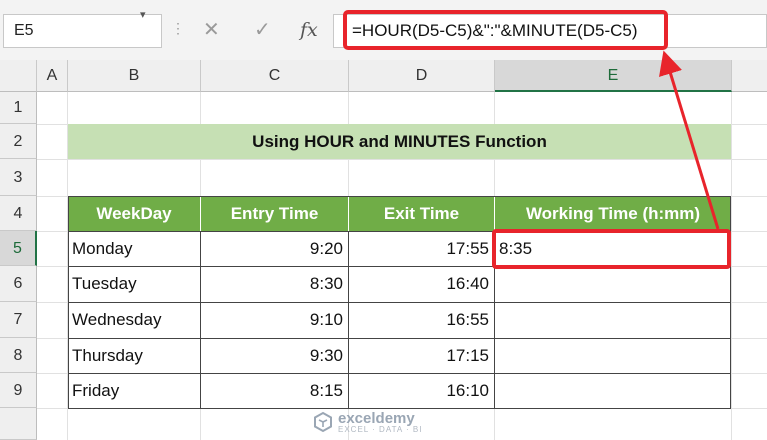 This screenshot has height=440, width=767. I want to click on annotation-arrow, so click(689, 140).